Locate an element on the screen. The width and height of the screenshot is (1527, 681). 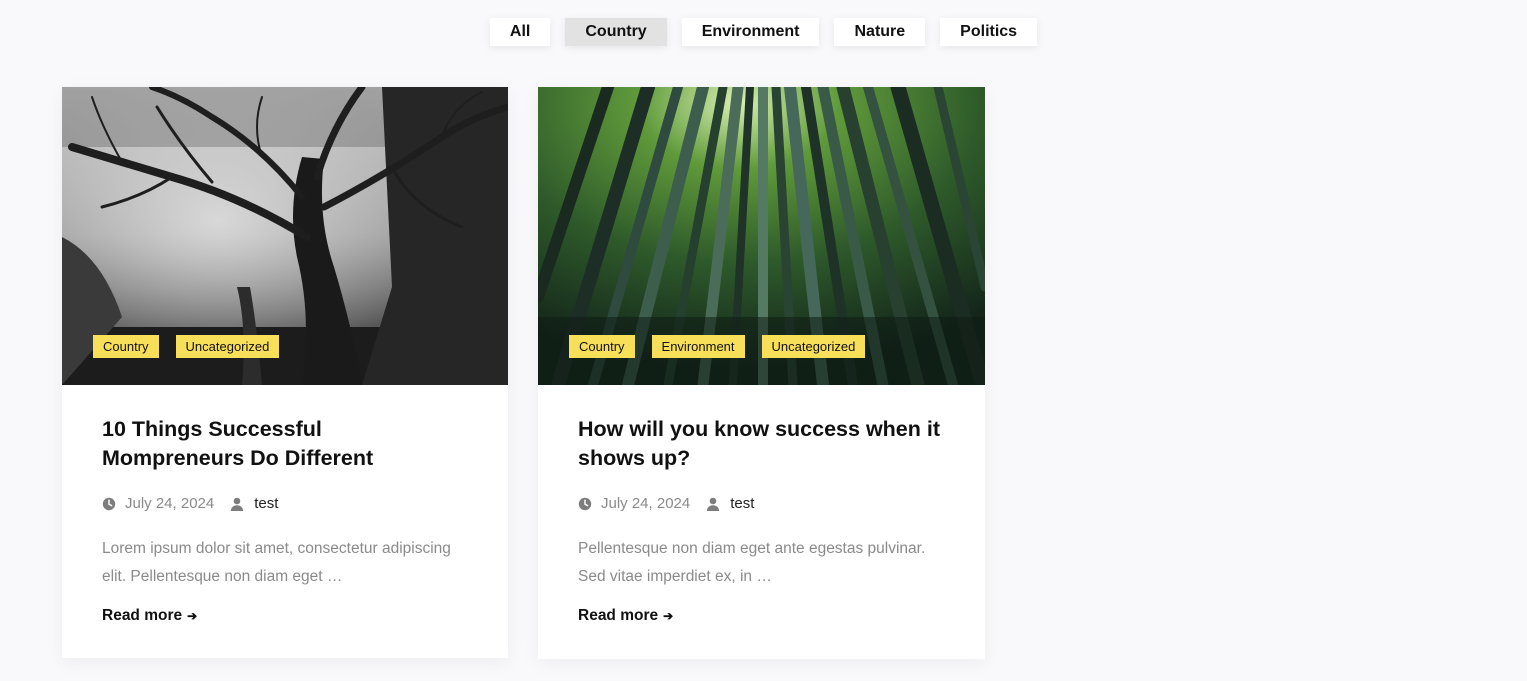
post-tags: Country Uncategorized is located at coordinates (186, 346).